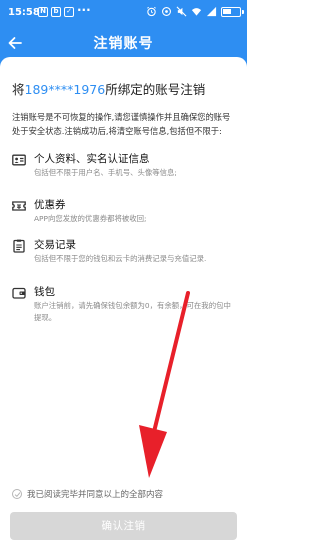 This screenshot has width=320, height=550. I want to click on phone-prefix: 将, so click(18, 89).